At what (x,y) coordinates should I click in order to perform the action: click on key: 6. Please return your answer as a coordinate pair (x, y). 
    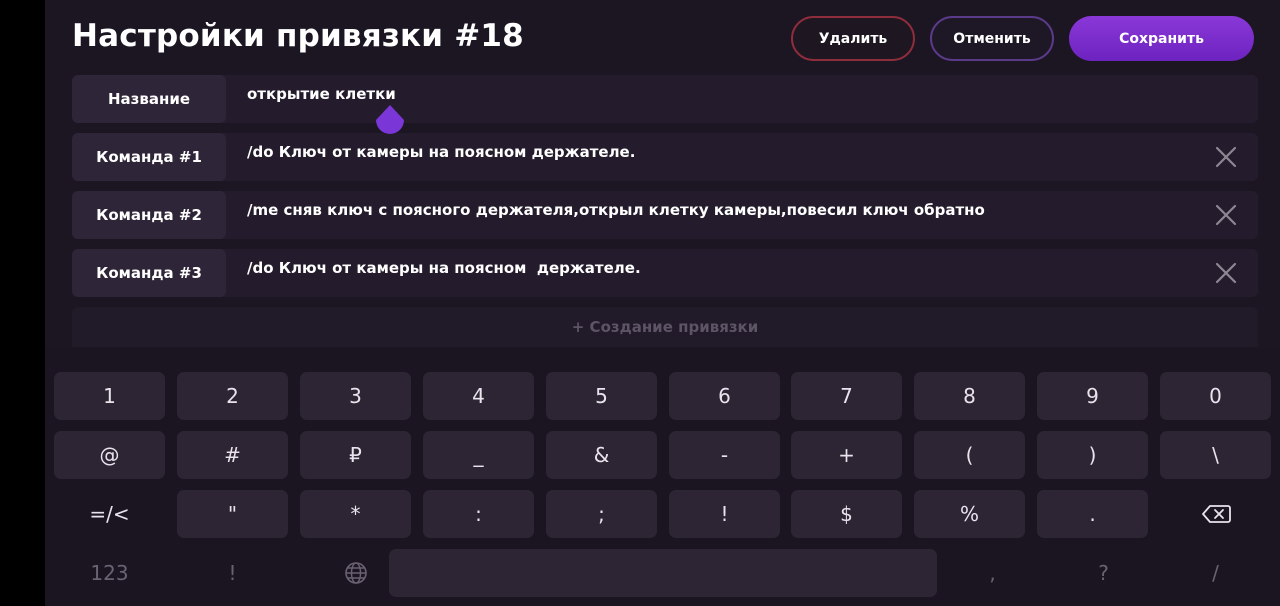
    Looking at the image, I should click on (724, 396).